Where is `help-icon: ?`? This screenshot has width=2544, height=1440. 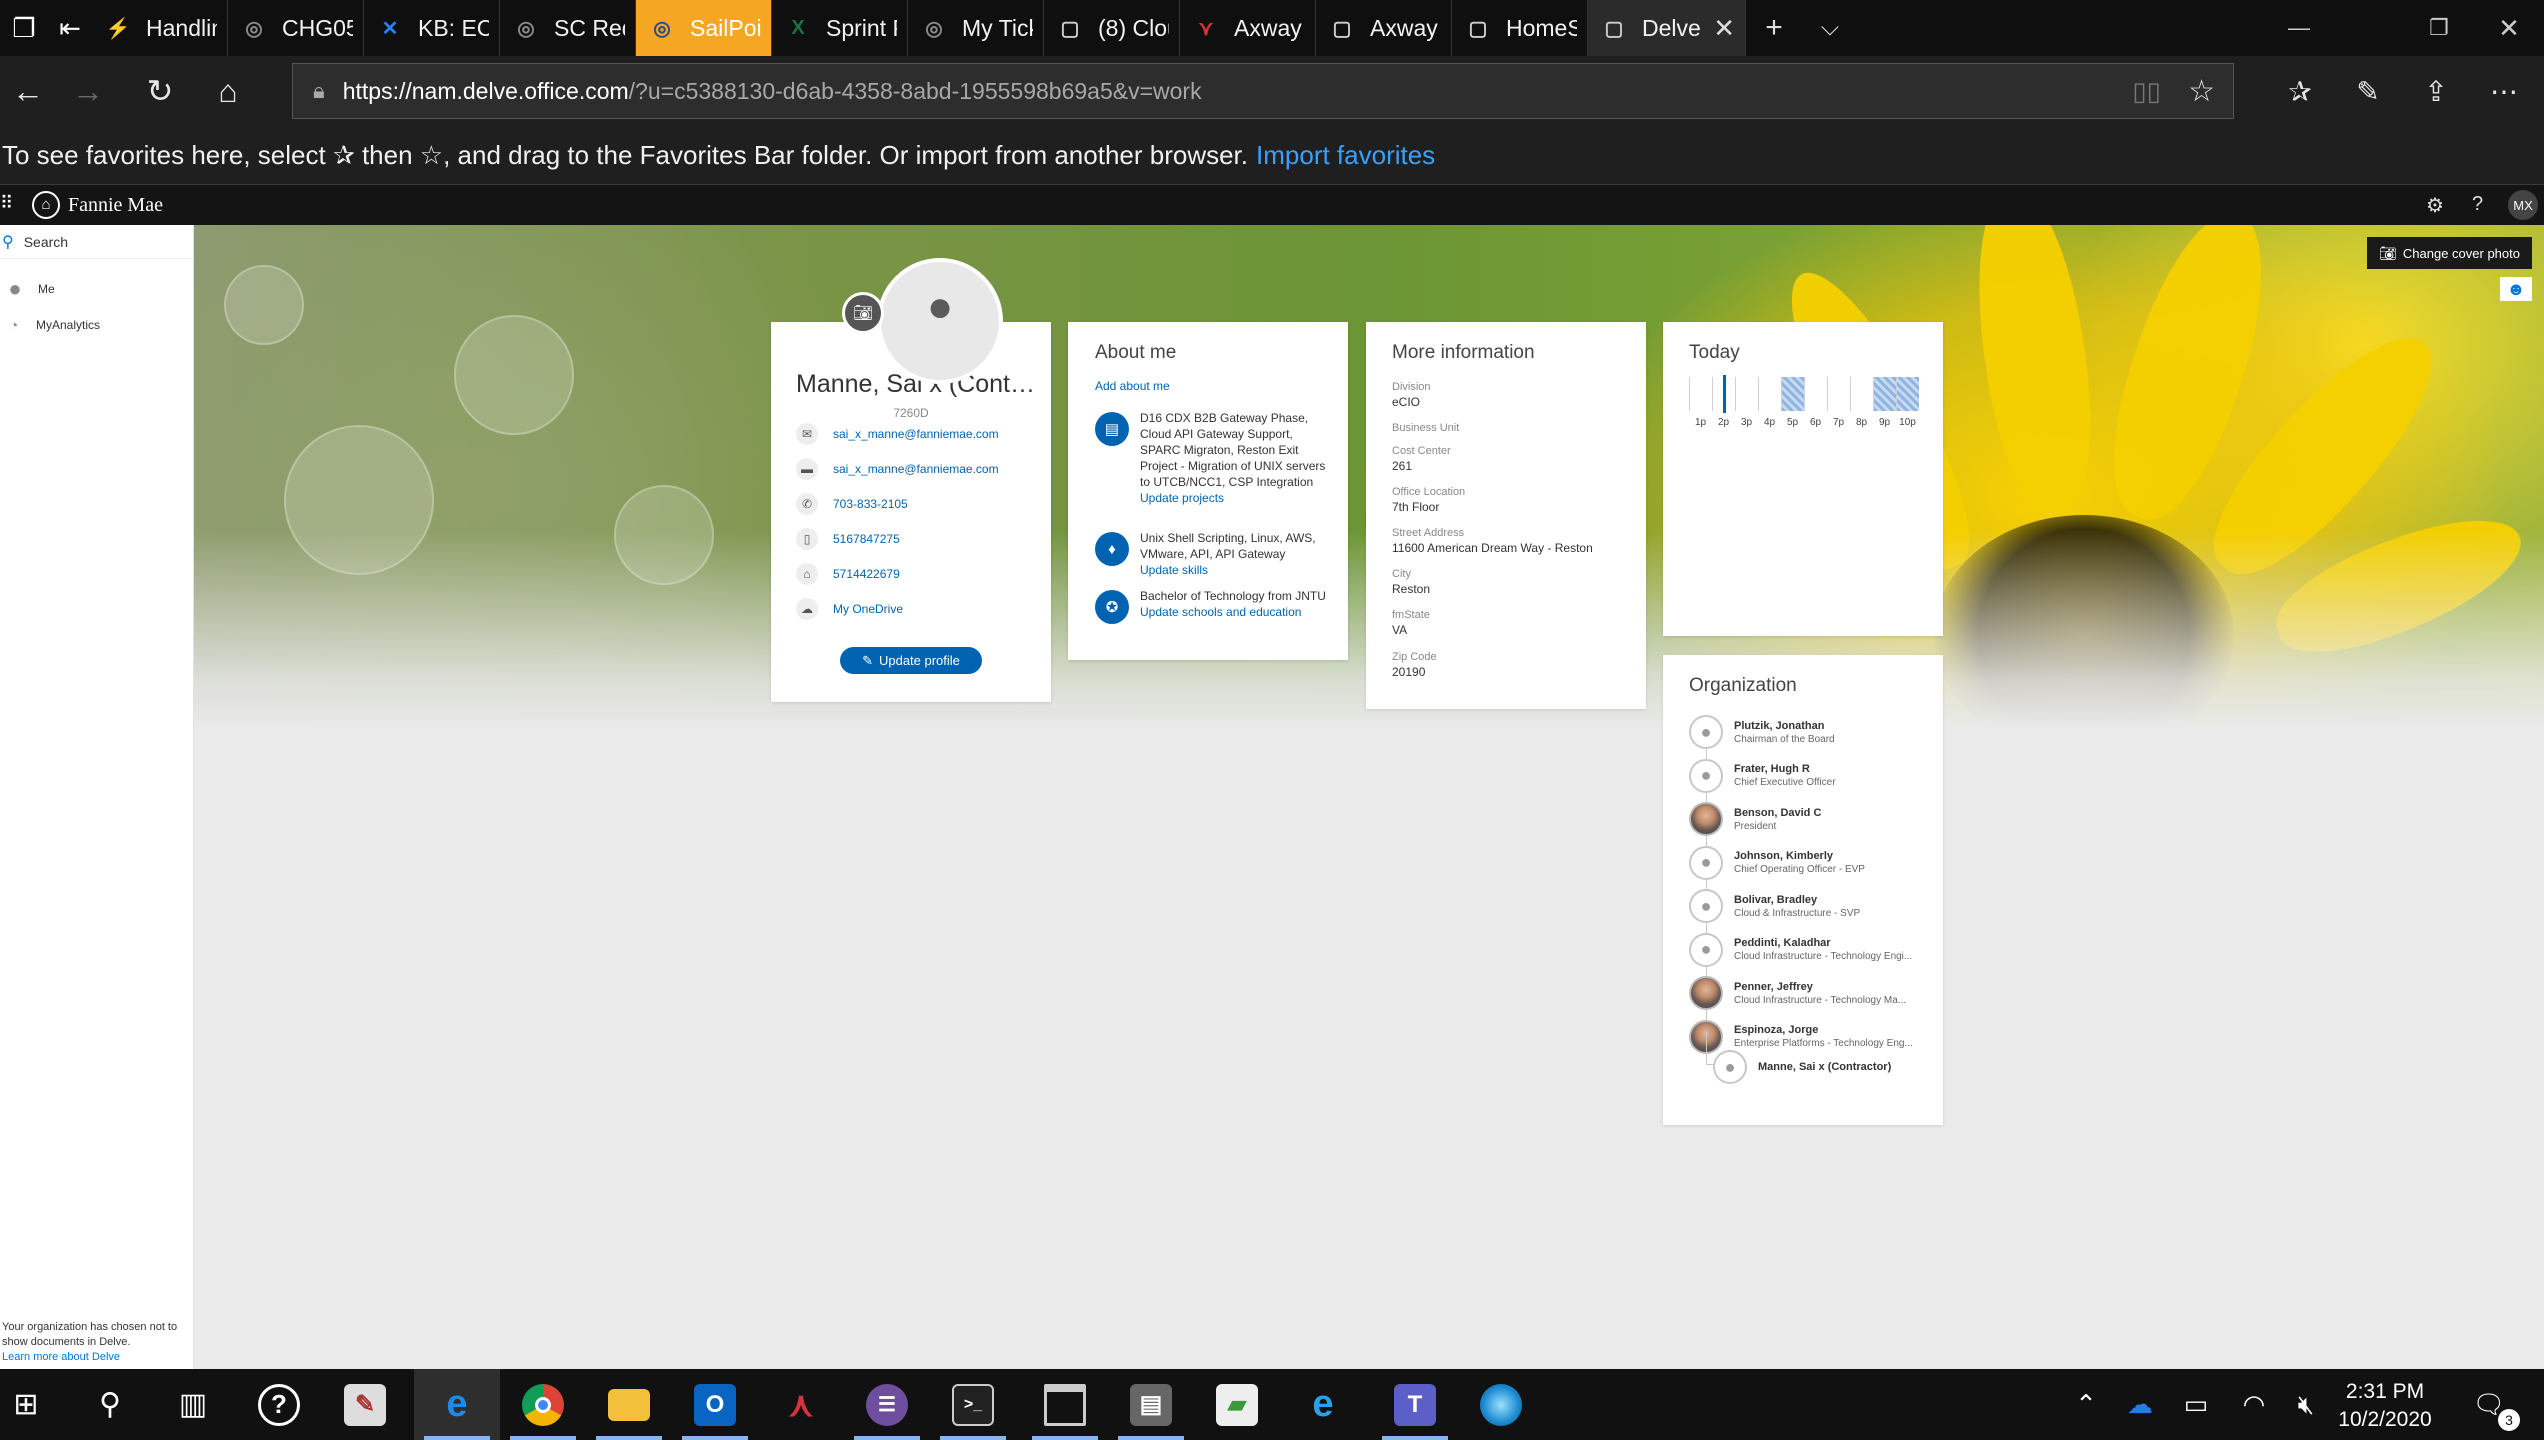
help-icon: ? is located at coordinates (2477, 204).